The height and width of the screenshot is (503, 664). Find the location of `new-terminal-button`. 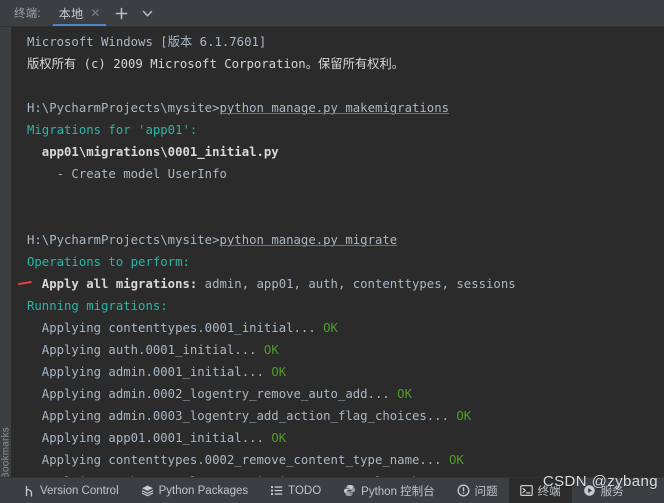

new-terminal-button is located at coordinates (121, 13).